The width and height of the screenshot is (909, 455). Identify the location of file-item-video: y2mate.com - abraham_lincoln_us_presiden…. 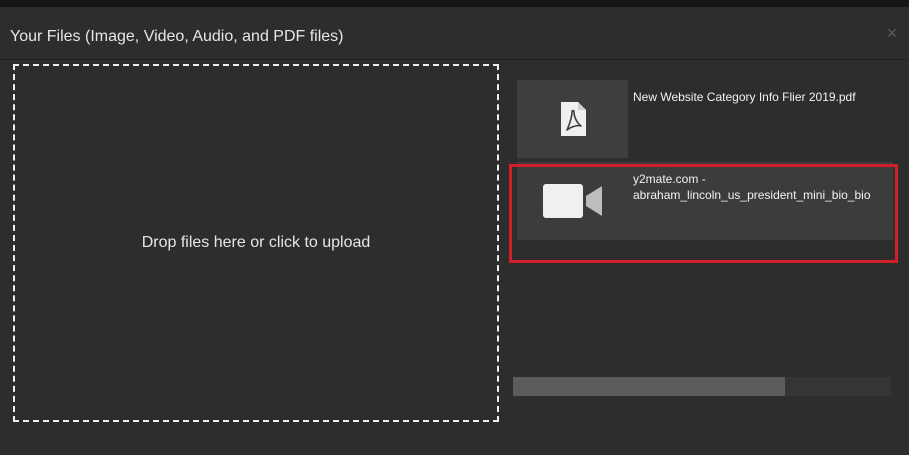
(705, 201).